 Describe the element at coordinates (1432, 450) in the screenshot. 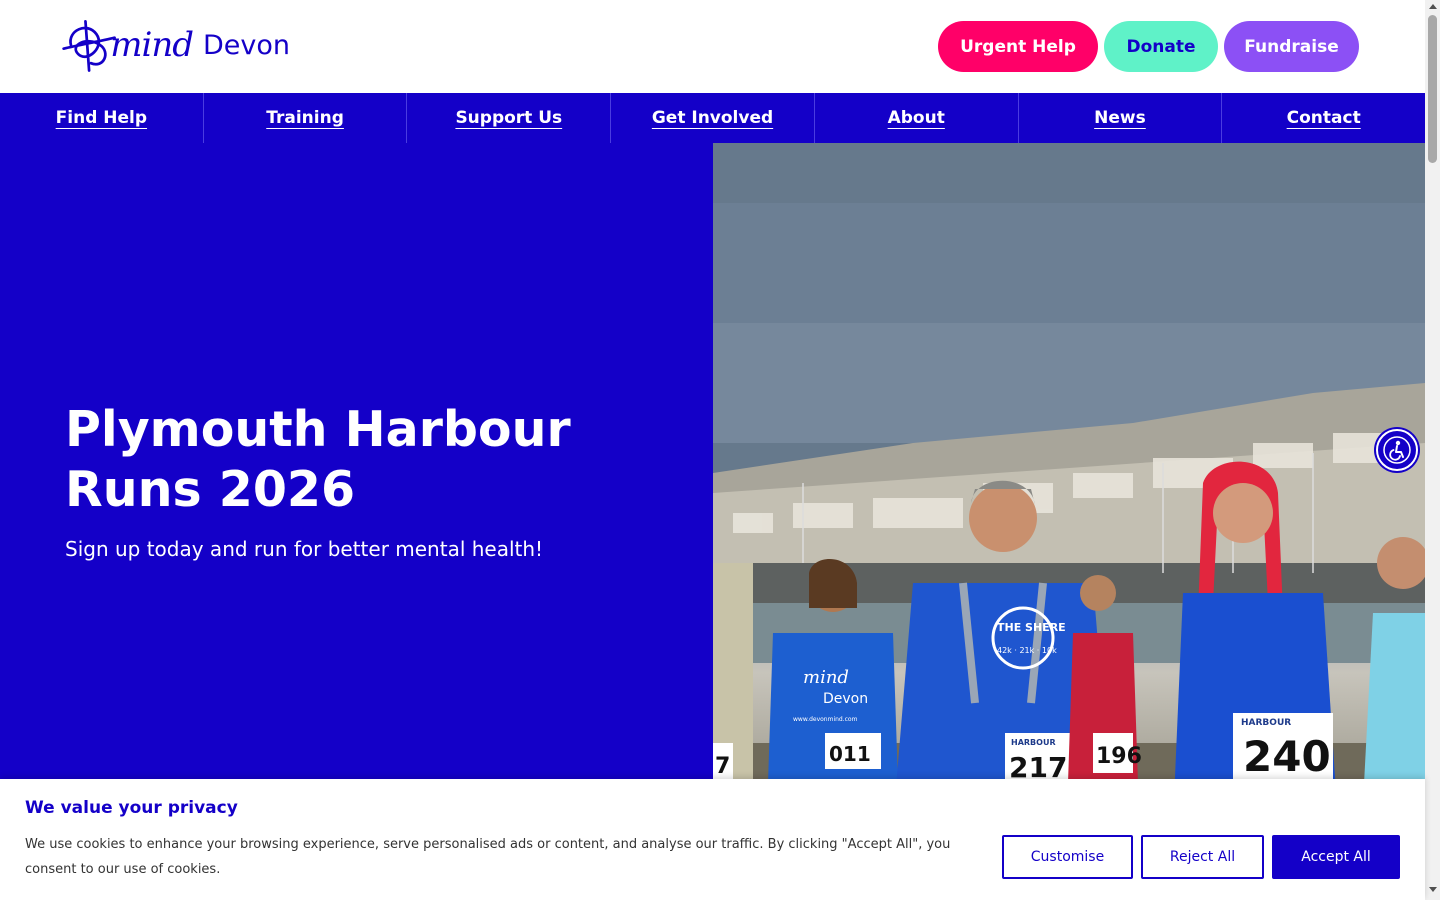

I see `page-scrollbar` at that location.